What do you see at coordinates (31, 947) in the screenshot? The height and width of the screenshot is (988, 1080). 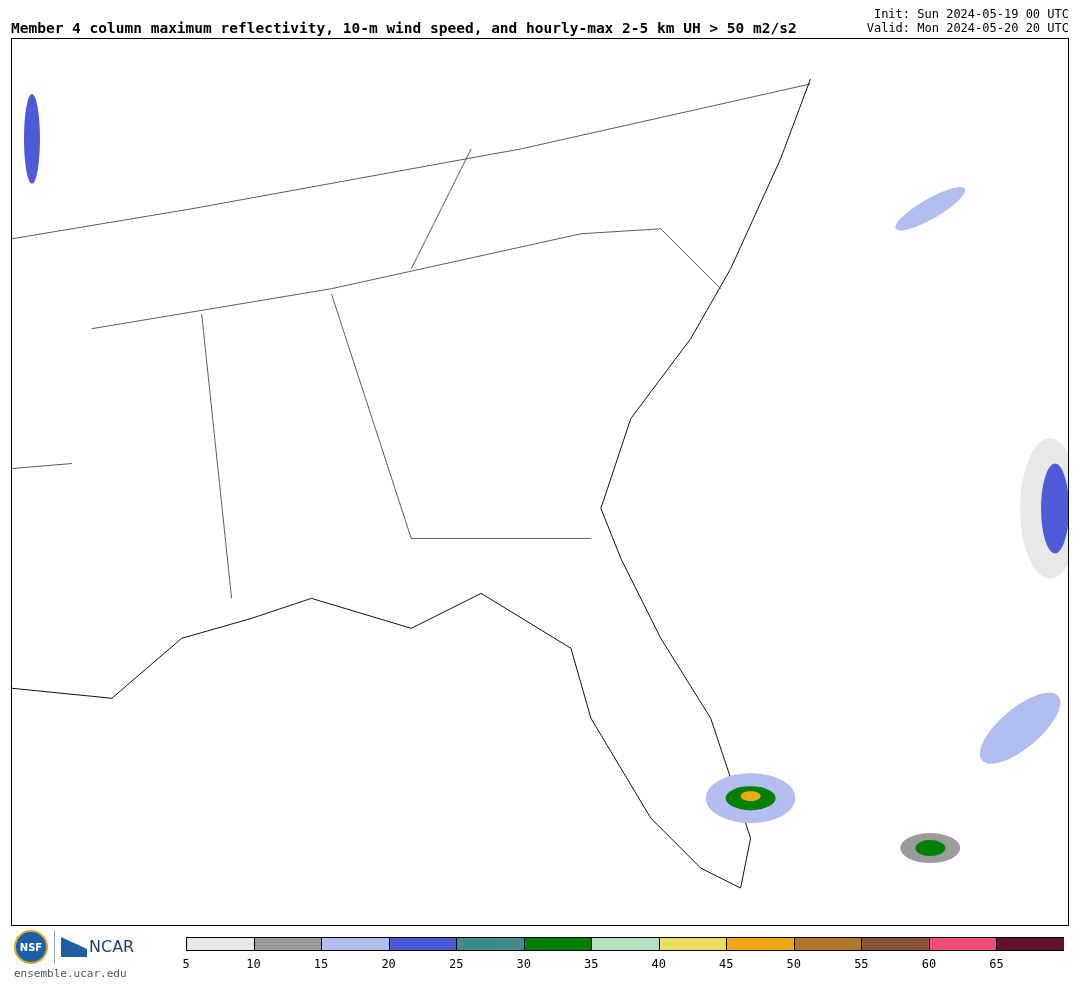 I see `nsf-logo: NSF` at bounding box center [31, 947].